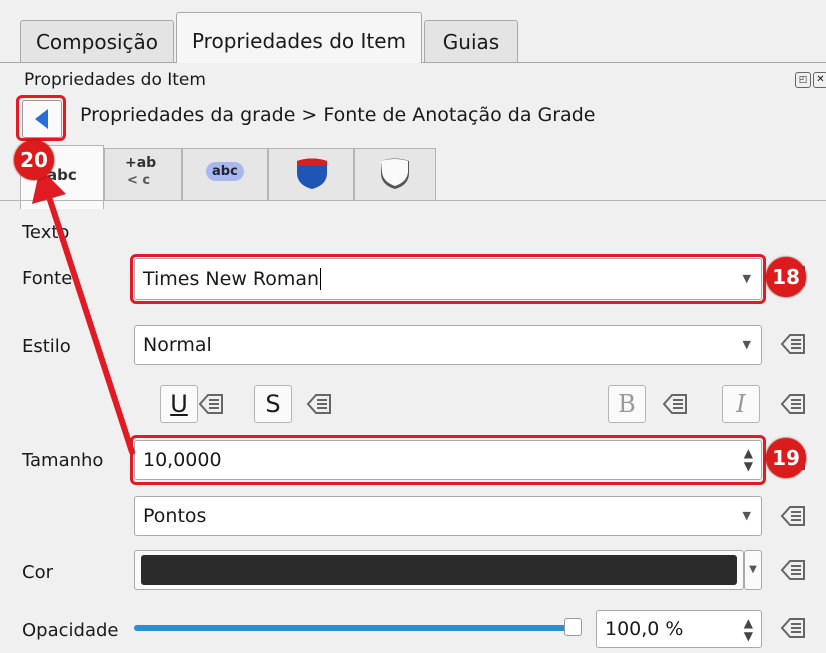  Describe the element at coordinates (34, 160) in the screenshot. I see `annotation-badge-20: 20` at that location.